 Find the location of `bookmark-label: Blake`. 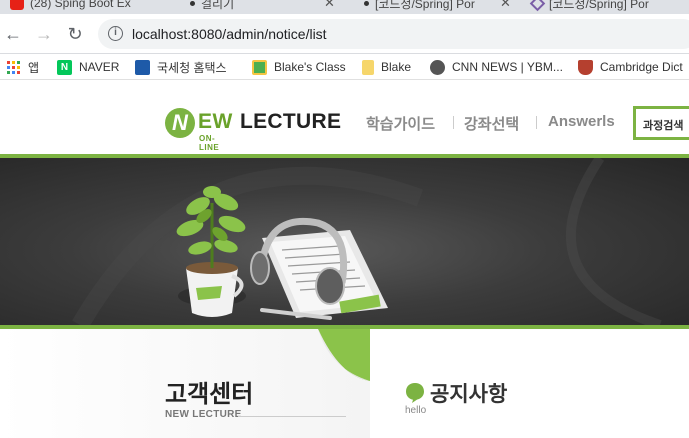

bookmark-label: Blake is located at coordinates (396, 67).